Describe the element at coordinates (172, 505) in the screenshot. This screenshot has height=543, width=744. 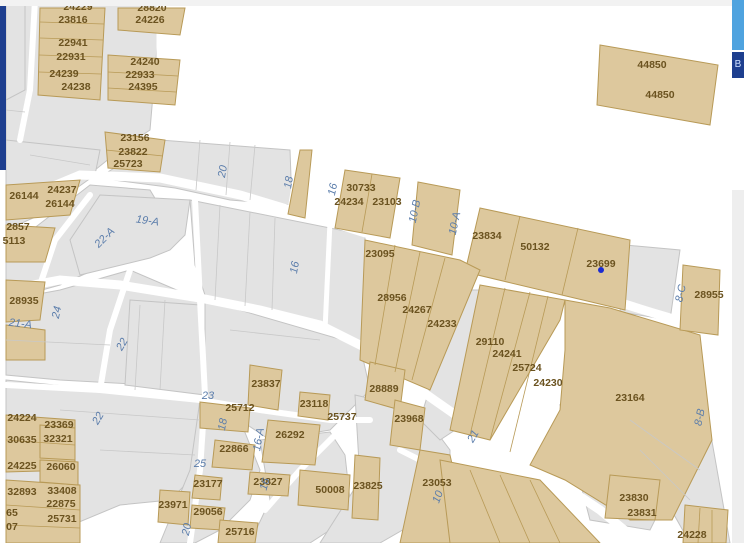
I see `parcel-number-label: 23971` at that location.